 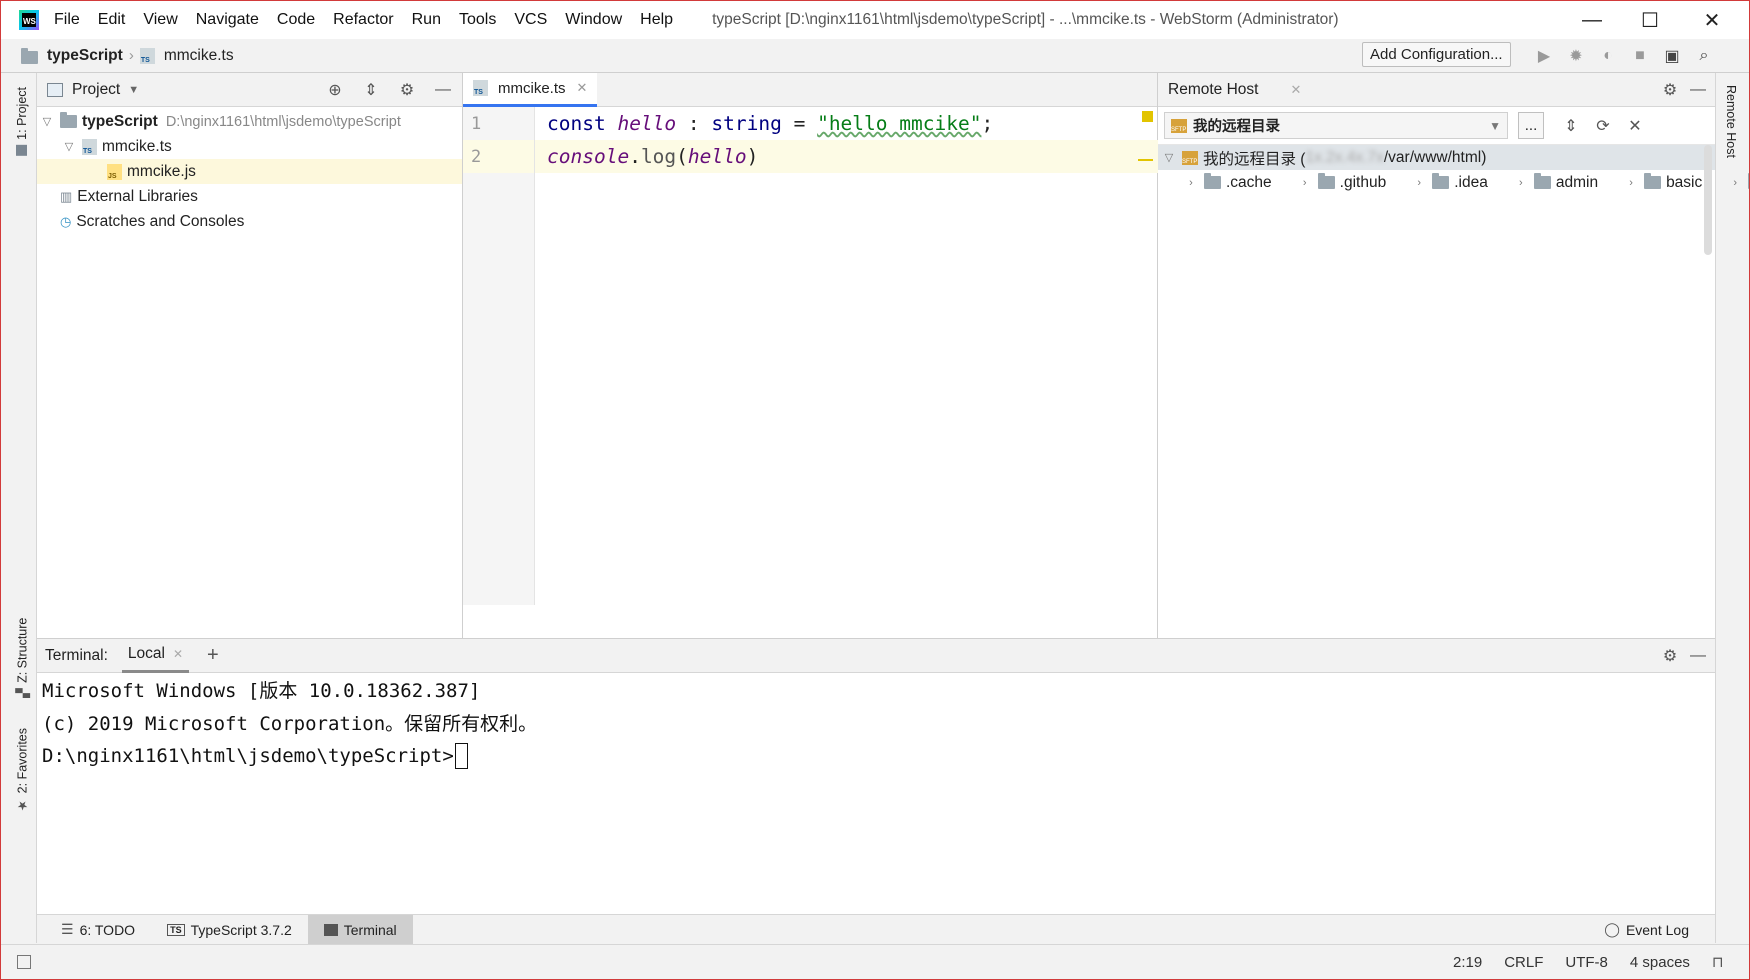 I want to click on menu-run: Run, so click(x=426, y=20).